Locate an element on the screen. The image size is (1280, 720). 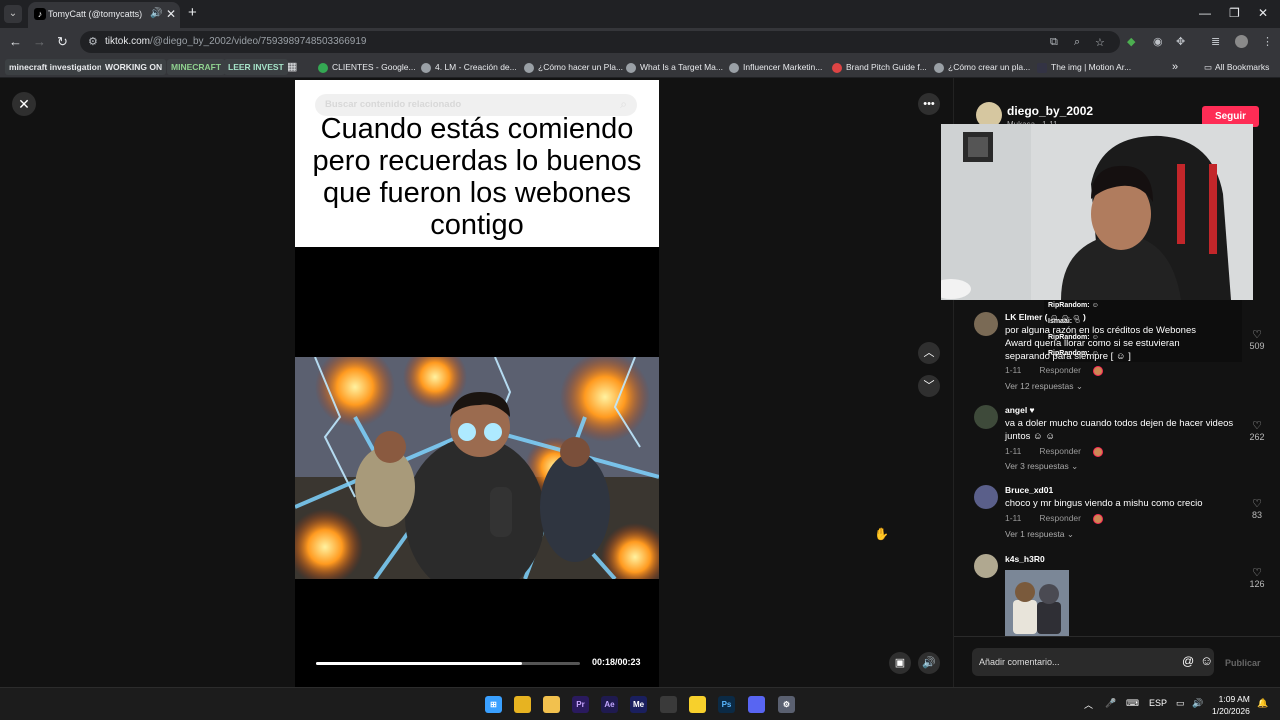
reading-list-icon: ≣ is located at coordinates (1215, 41).